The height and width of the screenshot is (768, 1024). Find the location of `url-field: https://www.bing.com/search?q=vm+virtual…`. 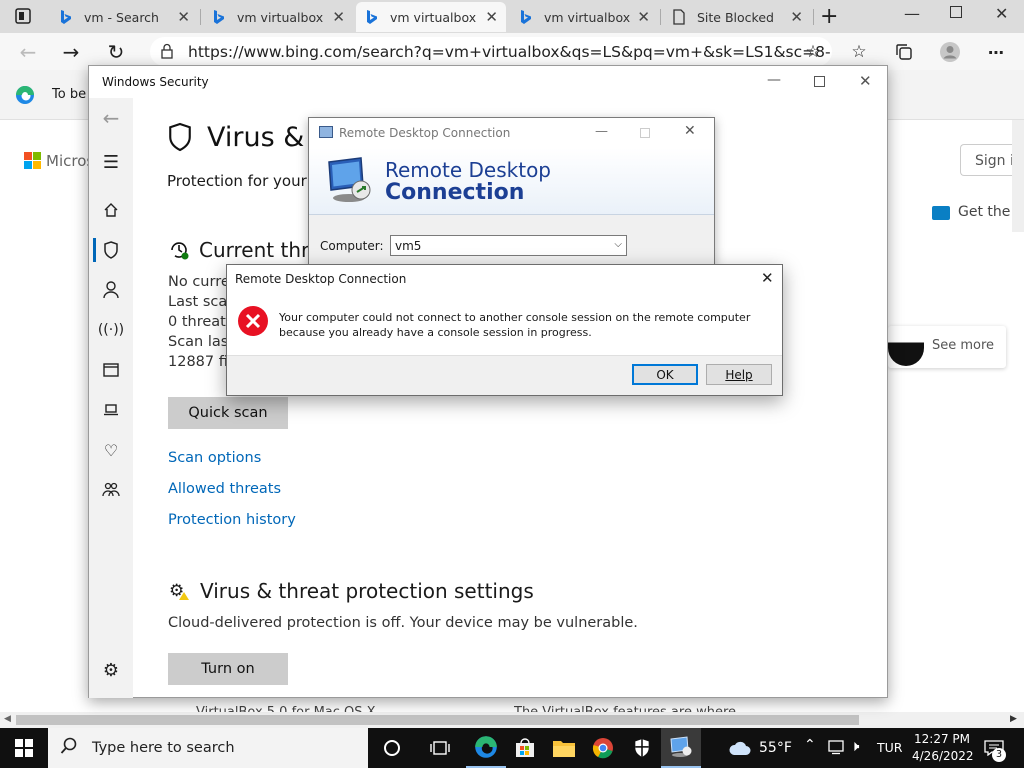

url-field: https://www.bing.com/search?q=vm+virtual… is located at coordinates (491, 51).